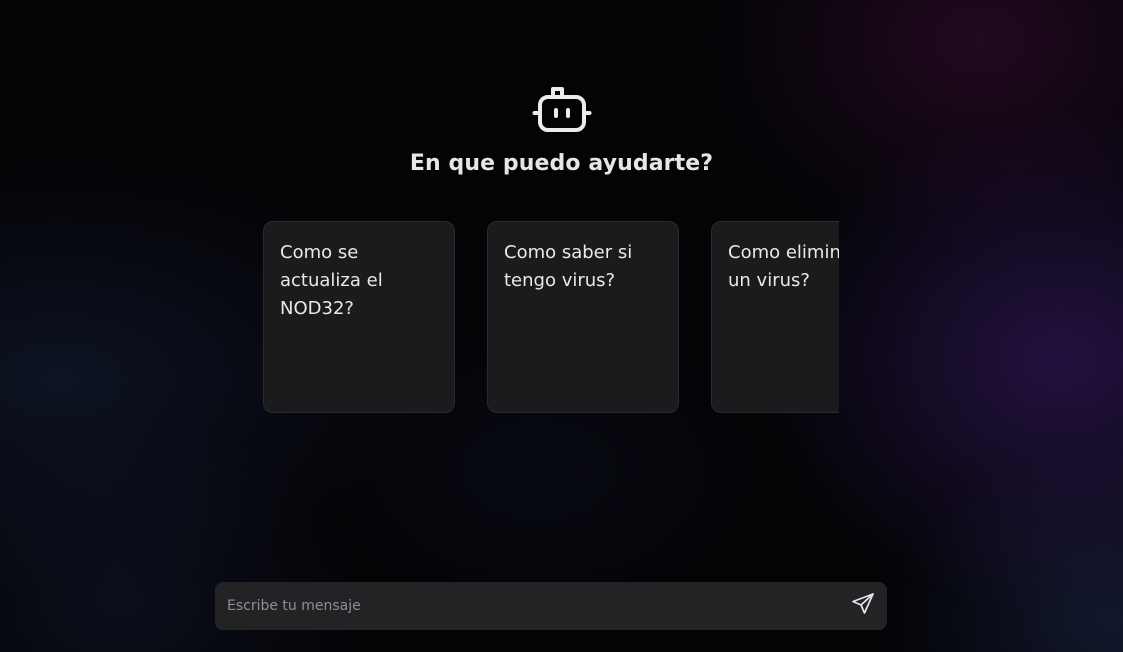  Describe the element at coordinates (775, 317) in the screenshot. I see `suggestion-card: Como eliminar un virus?` at that location.